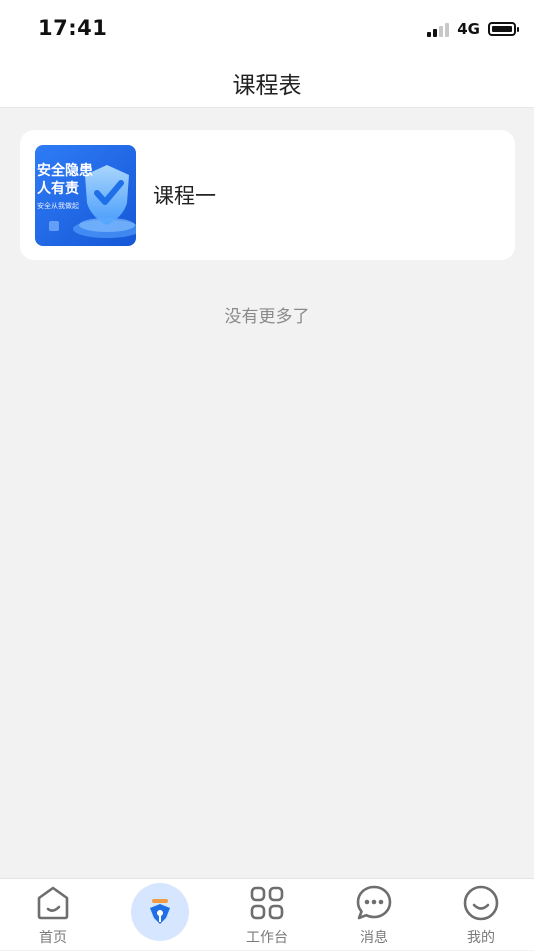 This screenshot has width=534, height=951. What do you see at coordinates (267, 903) in the screenshot?
I see `grid-icon` at bounding box center [267, 903].